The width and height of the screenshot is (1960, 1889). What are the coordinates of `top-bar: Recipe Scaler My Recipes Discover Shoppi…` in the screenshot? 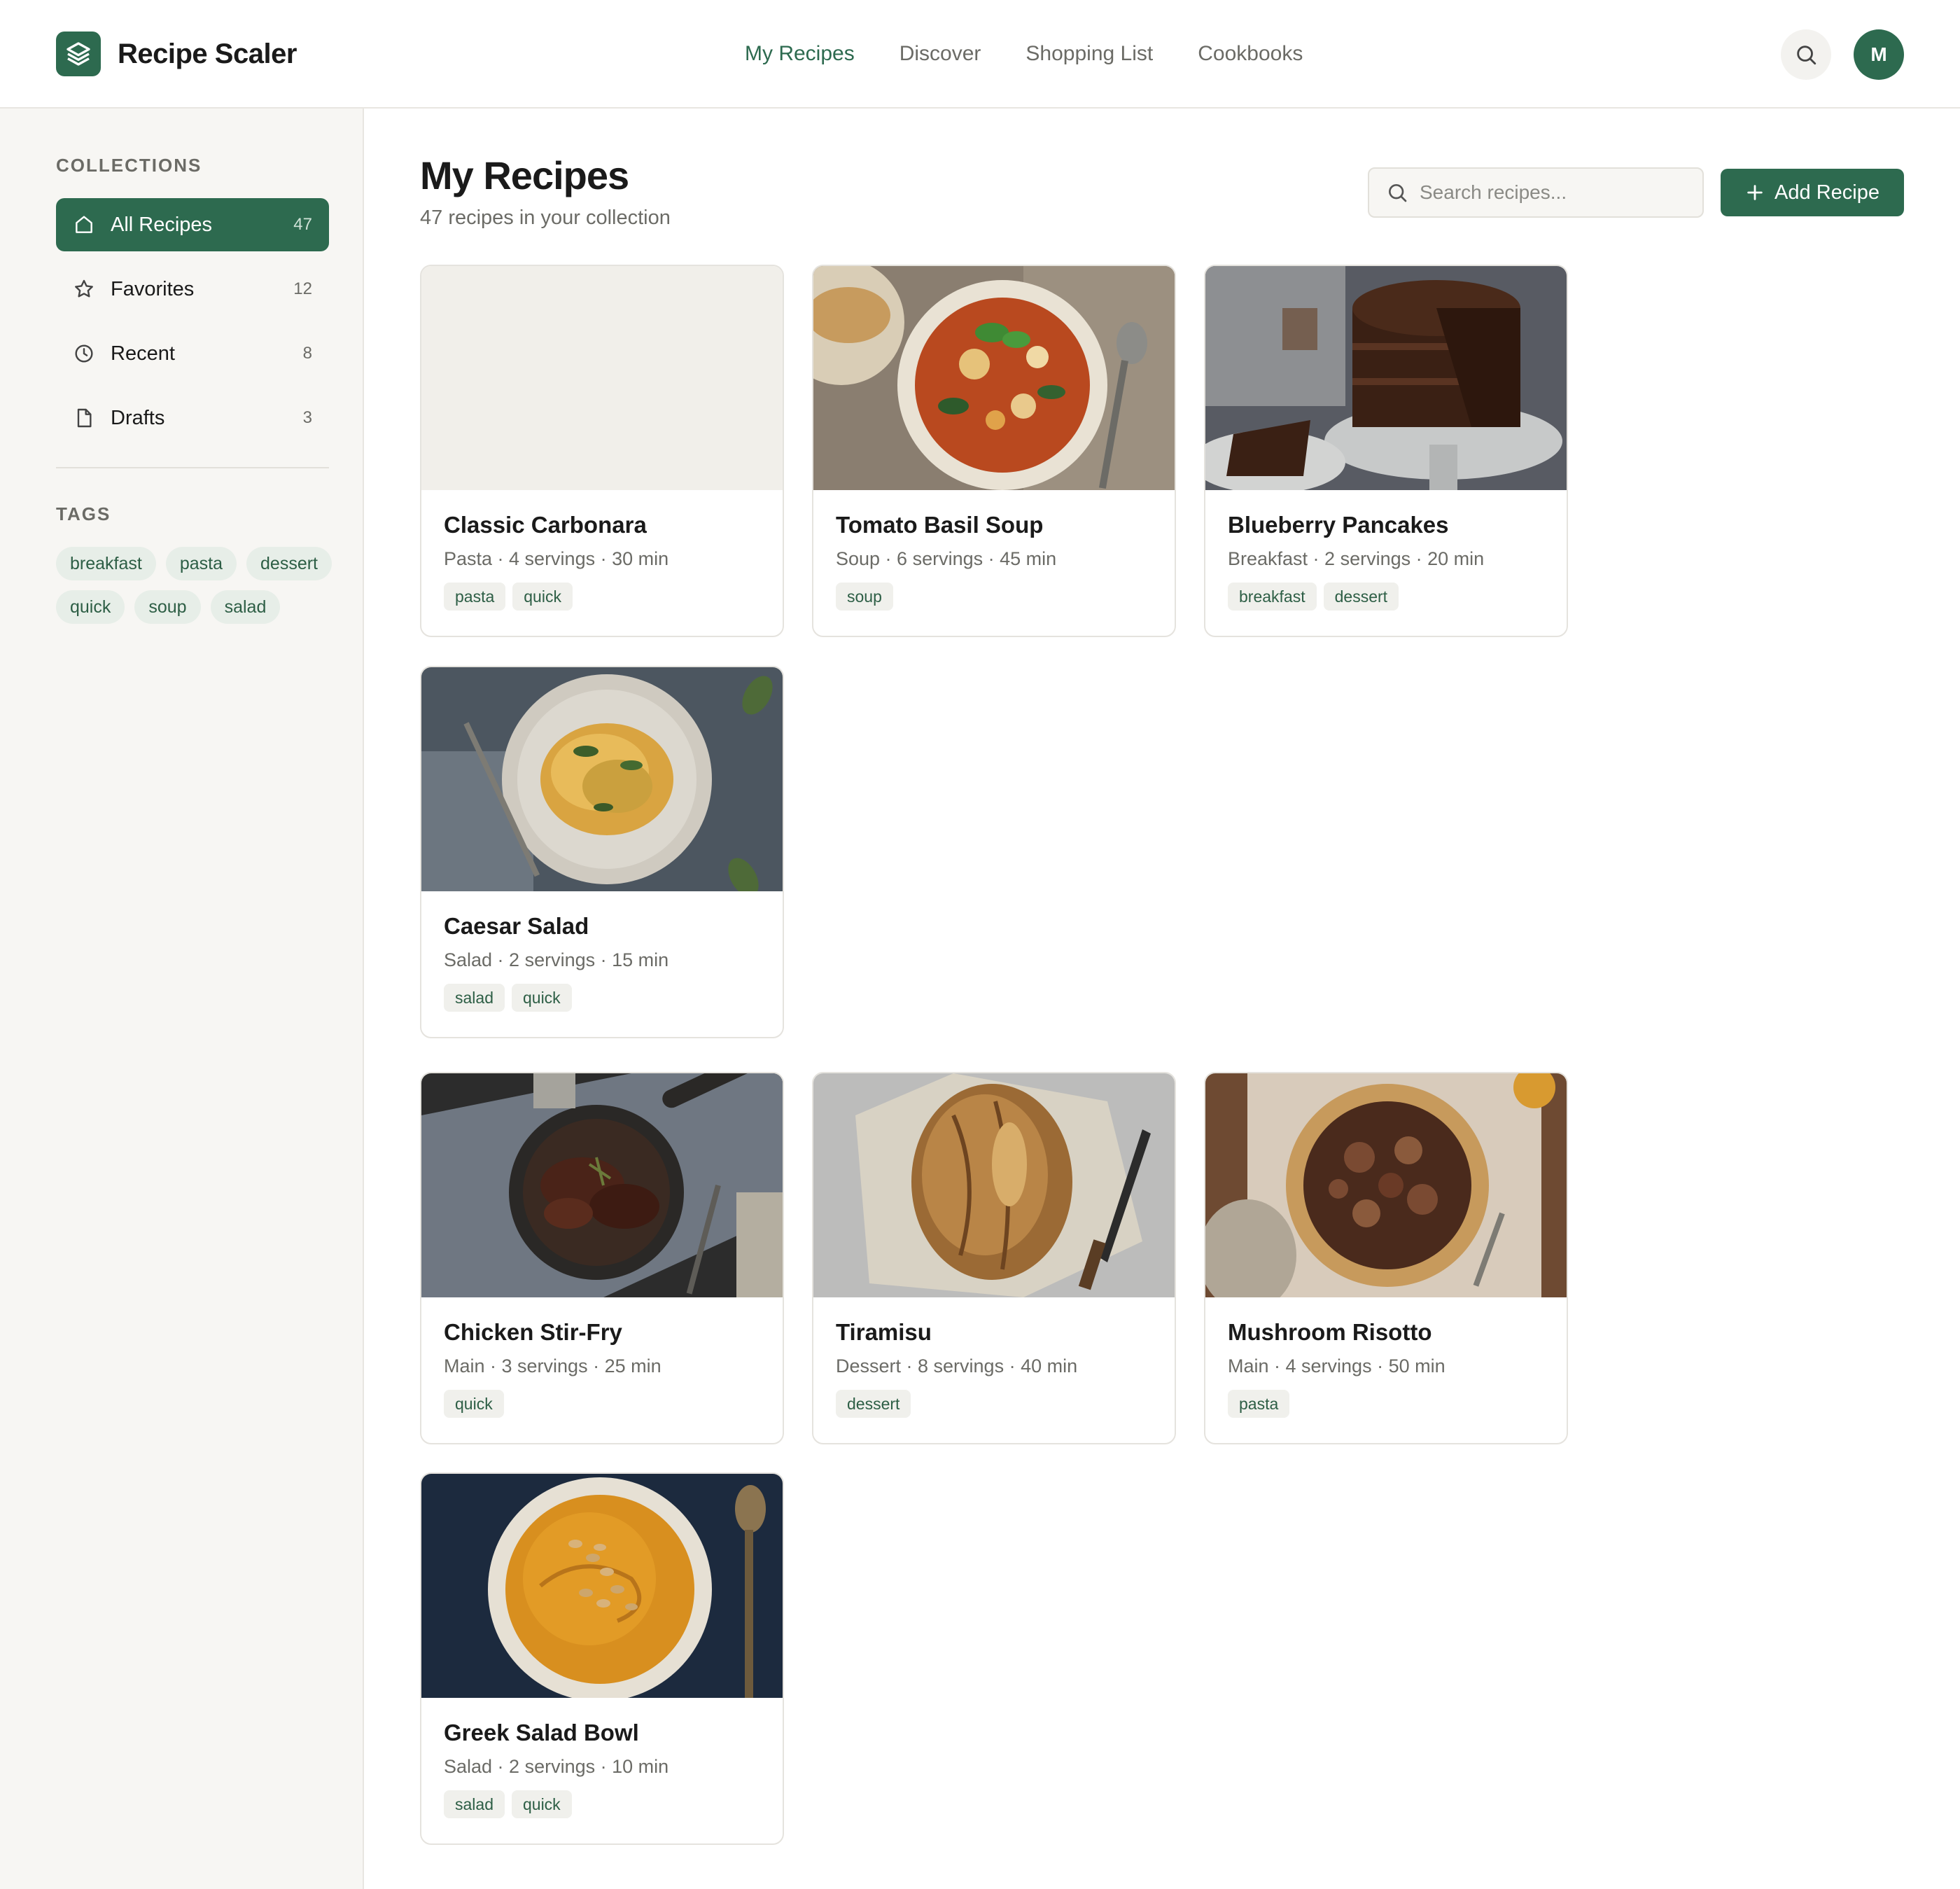 It's located at (980, 54).